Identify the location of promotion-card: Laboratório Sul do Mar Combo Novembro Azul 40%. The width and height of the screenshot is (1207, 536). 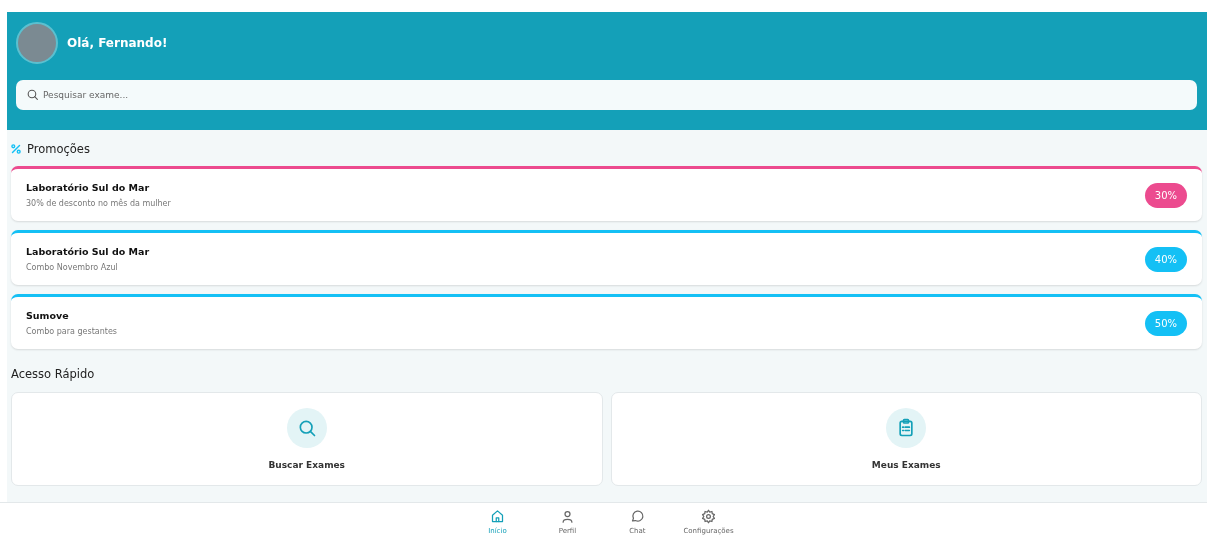
(606, 257).